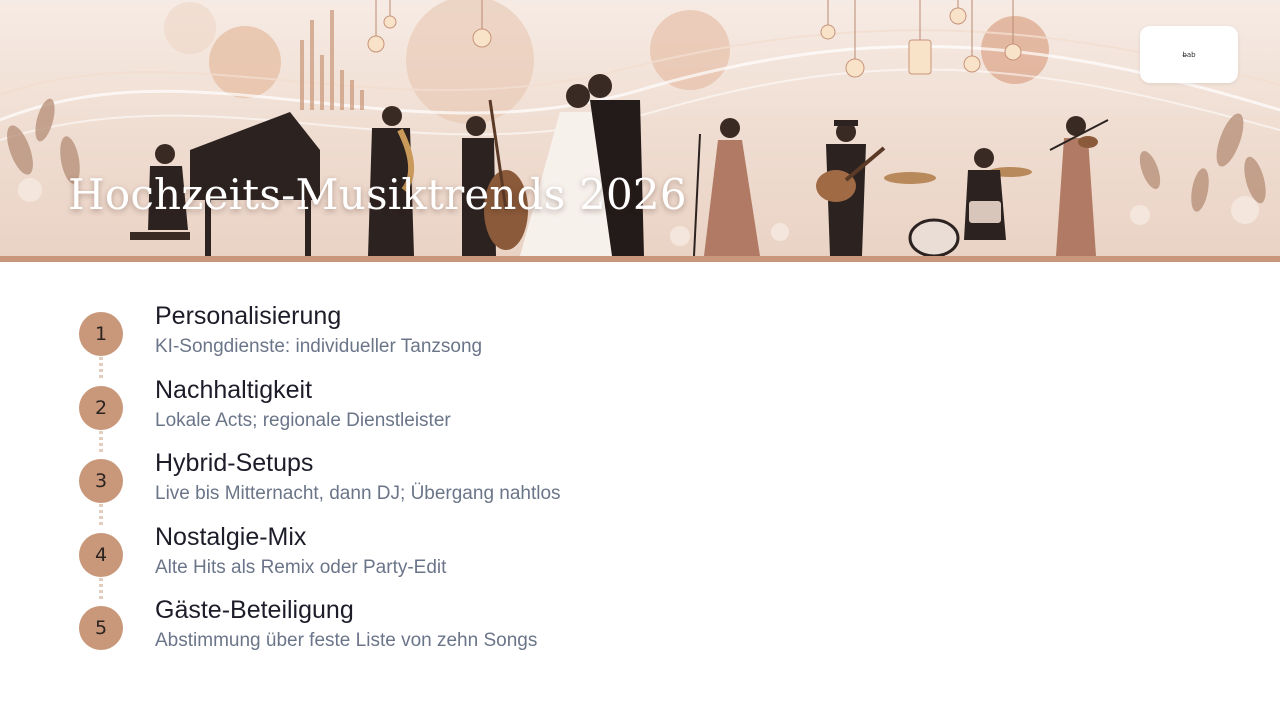 The width and height of the screenshot is (1280, 720). What do you see at coordinates (234, 390) in the screenshot?
I see `item-title: Nachhaltigkeit` at bounding box center [234, 390].